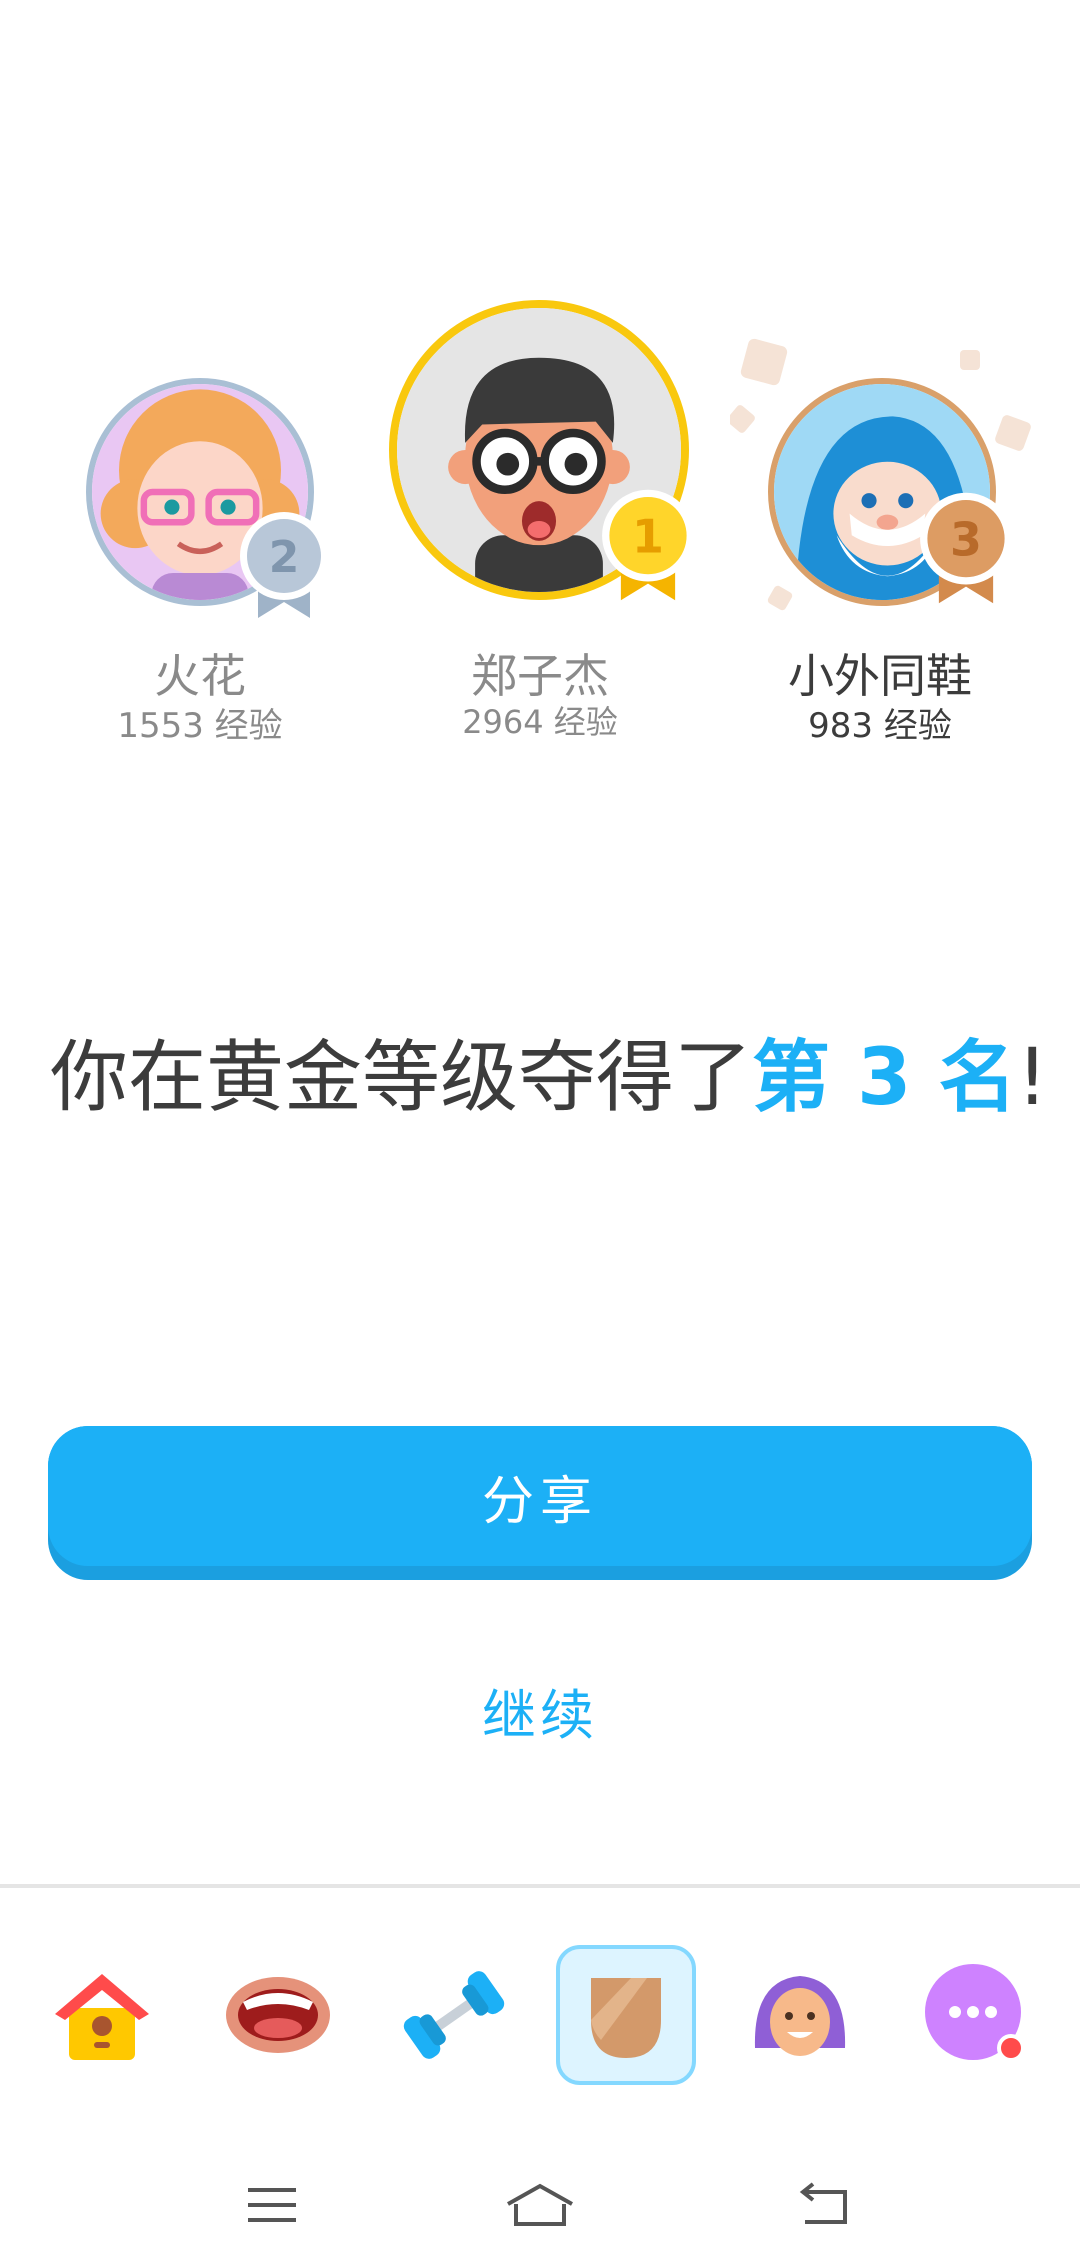 This screenshot has height=2268, width=1080. I want to click on more-tab, so click(976, 2015).